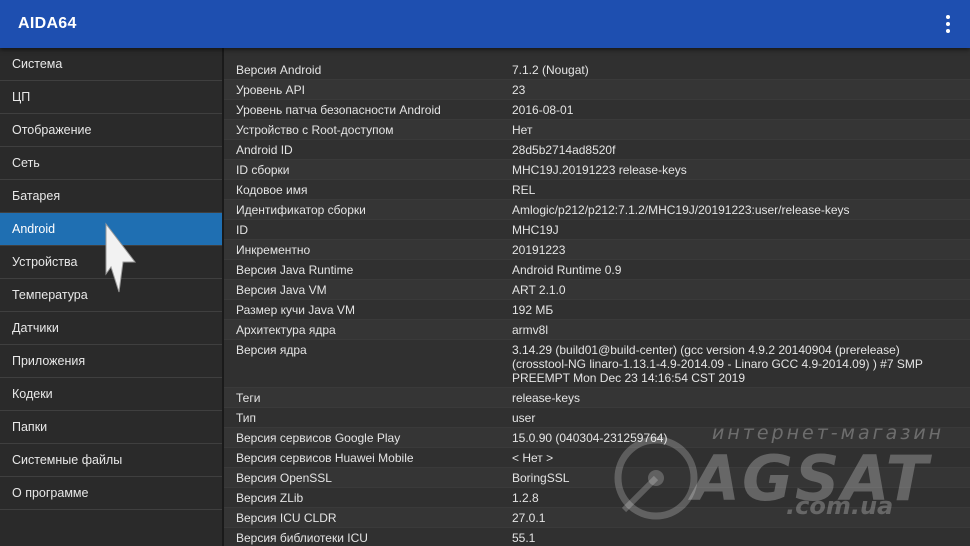 Image resolution: width=970 pixels, height=546 pixels. I want to click on detail-row: Размер кучи Java VM 192 МБ, so click(597, 310).